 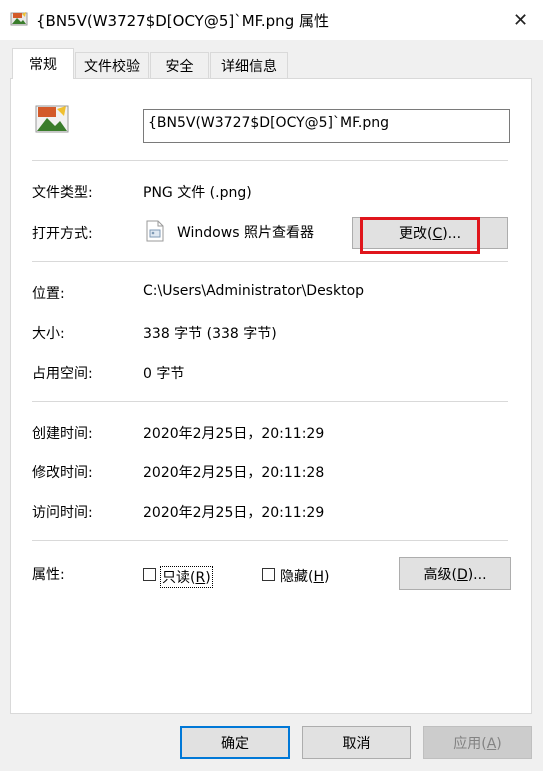 I want to click on highlight-box, so click(x=420, y=235).